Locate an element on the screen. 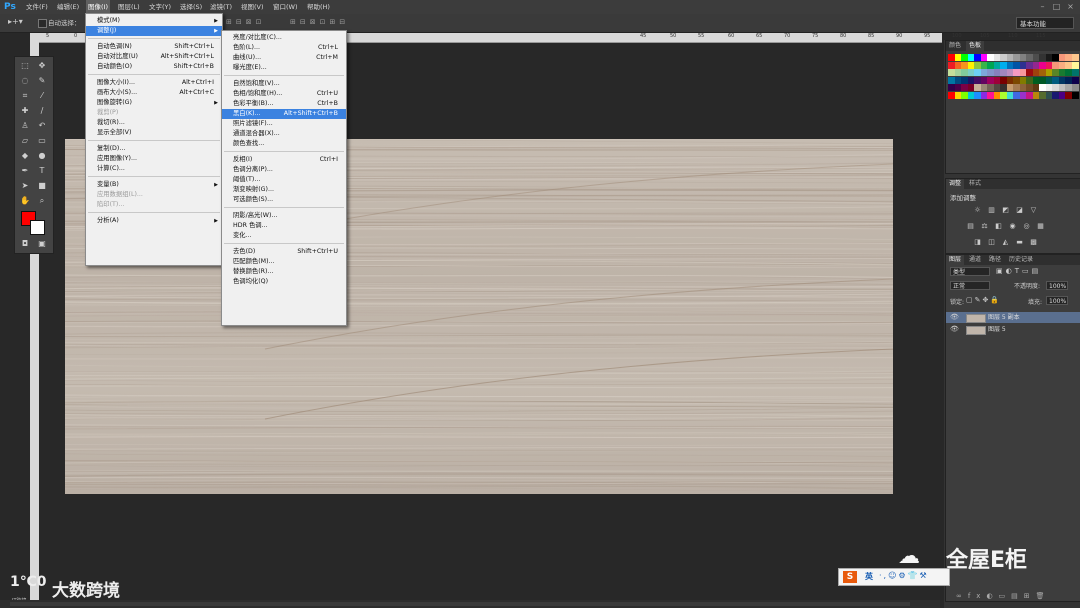  menu-item: 自动颜色(O) Shift+Ctrl+B is located at coordinates (154, 67).